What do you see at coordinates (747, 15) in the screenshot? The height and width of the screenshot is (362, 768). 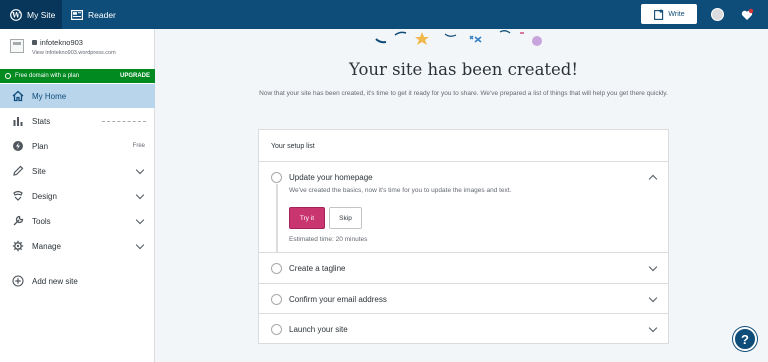 I see `notifications-icon` at bounding box center [747, 15].